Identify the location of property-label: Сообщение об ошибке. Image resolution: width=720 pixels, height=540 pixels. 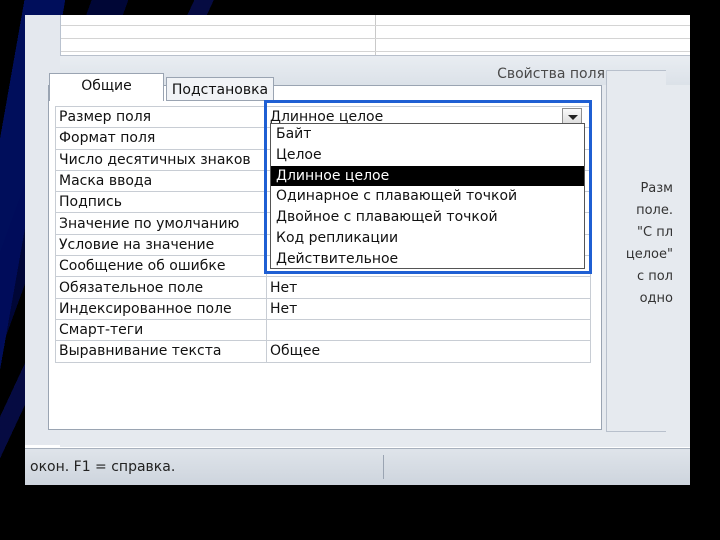
(161, 266).